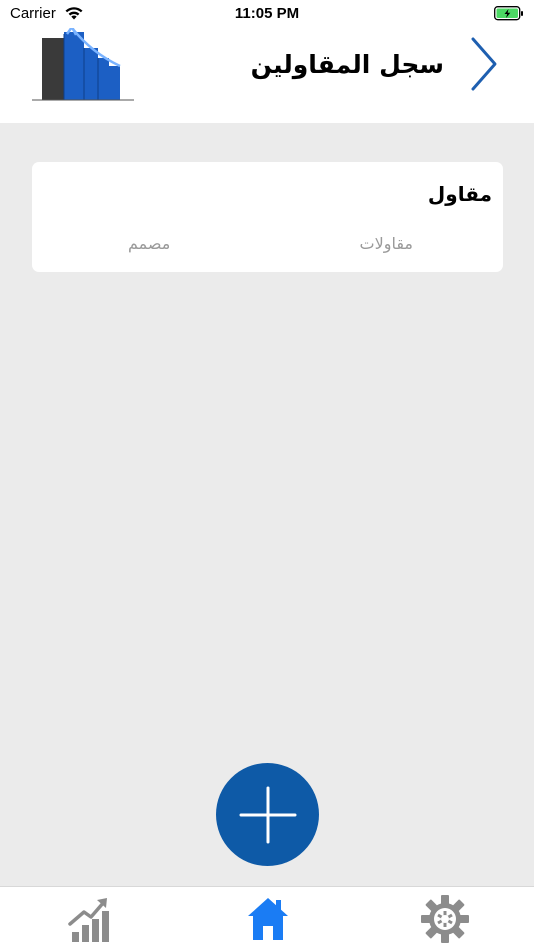  I want to click on battery-icon, so click(509, 15).